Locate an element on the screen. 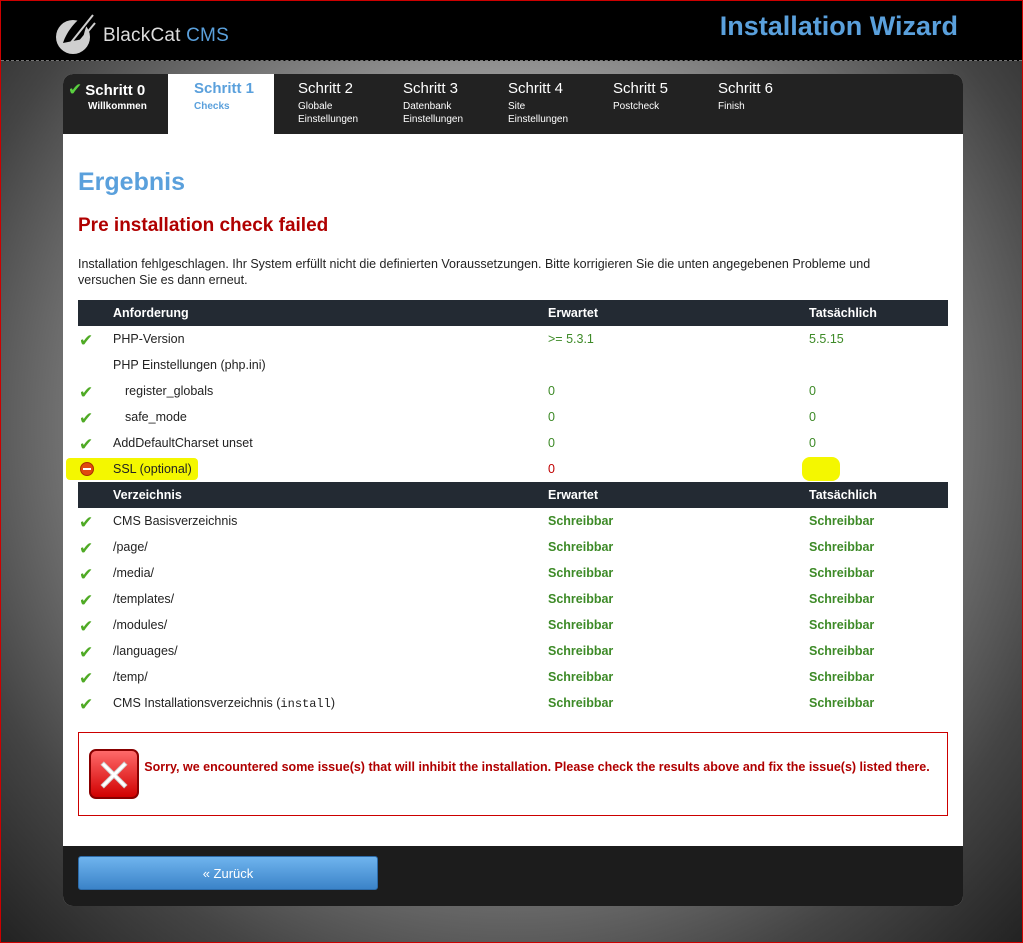 This screenshot has width=1023, height=943. top-bar: BlackCat CMS Installation Wizard is located at coordinates (511, 31).